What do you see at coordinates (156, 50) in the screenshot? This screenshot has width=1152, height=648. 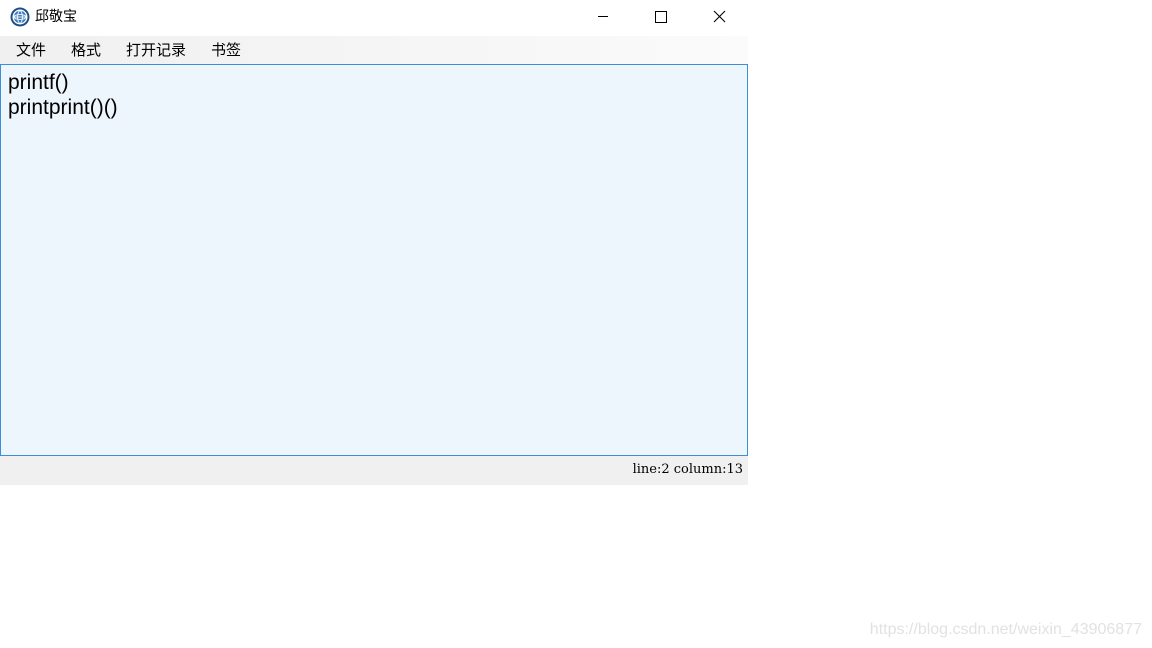 I see `menu-item-open-history: 打开记录` at bounding box center [156, 50].